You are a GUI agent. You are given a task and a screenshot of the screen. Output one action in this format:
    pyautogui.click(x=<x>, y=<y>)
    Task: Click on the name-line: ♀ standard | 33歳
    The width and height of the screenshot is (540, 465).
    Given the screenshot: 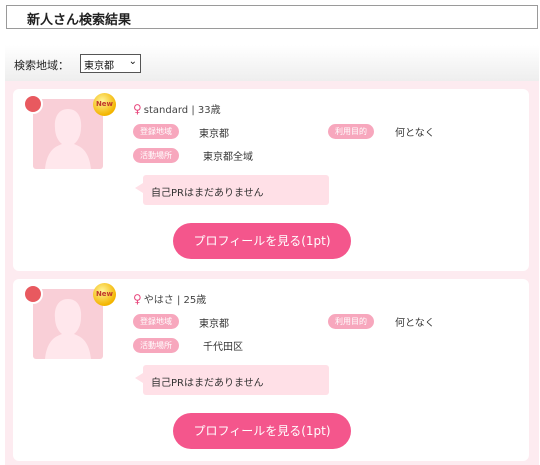 What is the action you would take?
    pyautogui.click(x=177, y=109)
    